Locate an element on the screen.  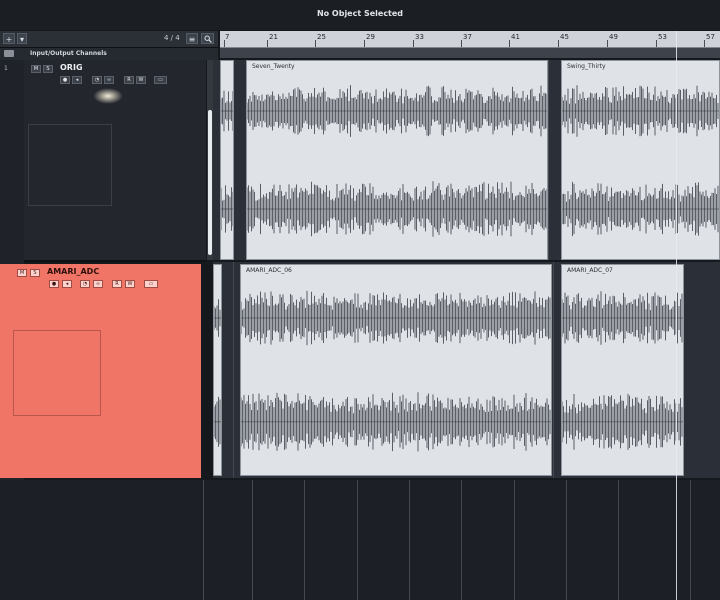
folder-lane is located at coordinates (470, 53).